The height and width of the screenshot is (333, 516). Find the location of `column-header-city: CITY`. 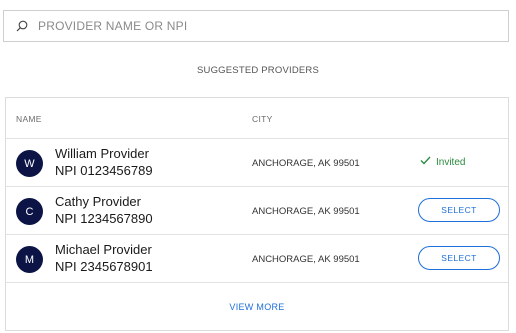

column-header-city: CITY is located at coordinates (262, 119).